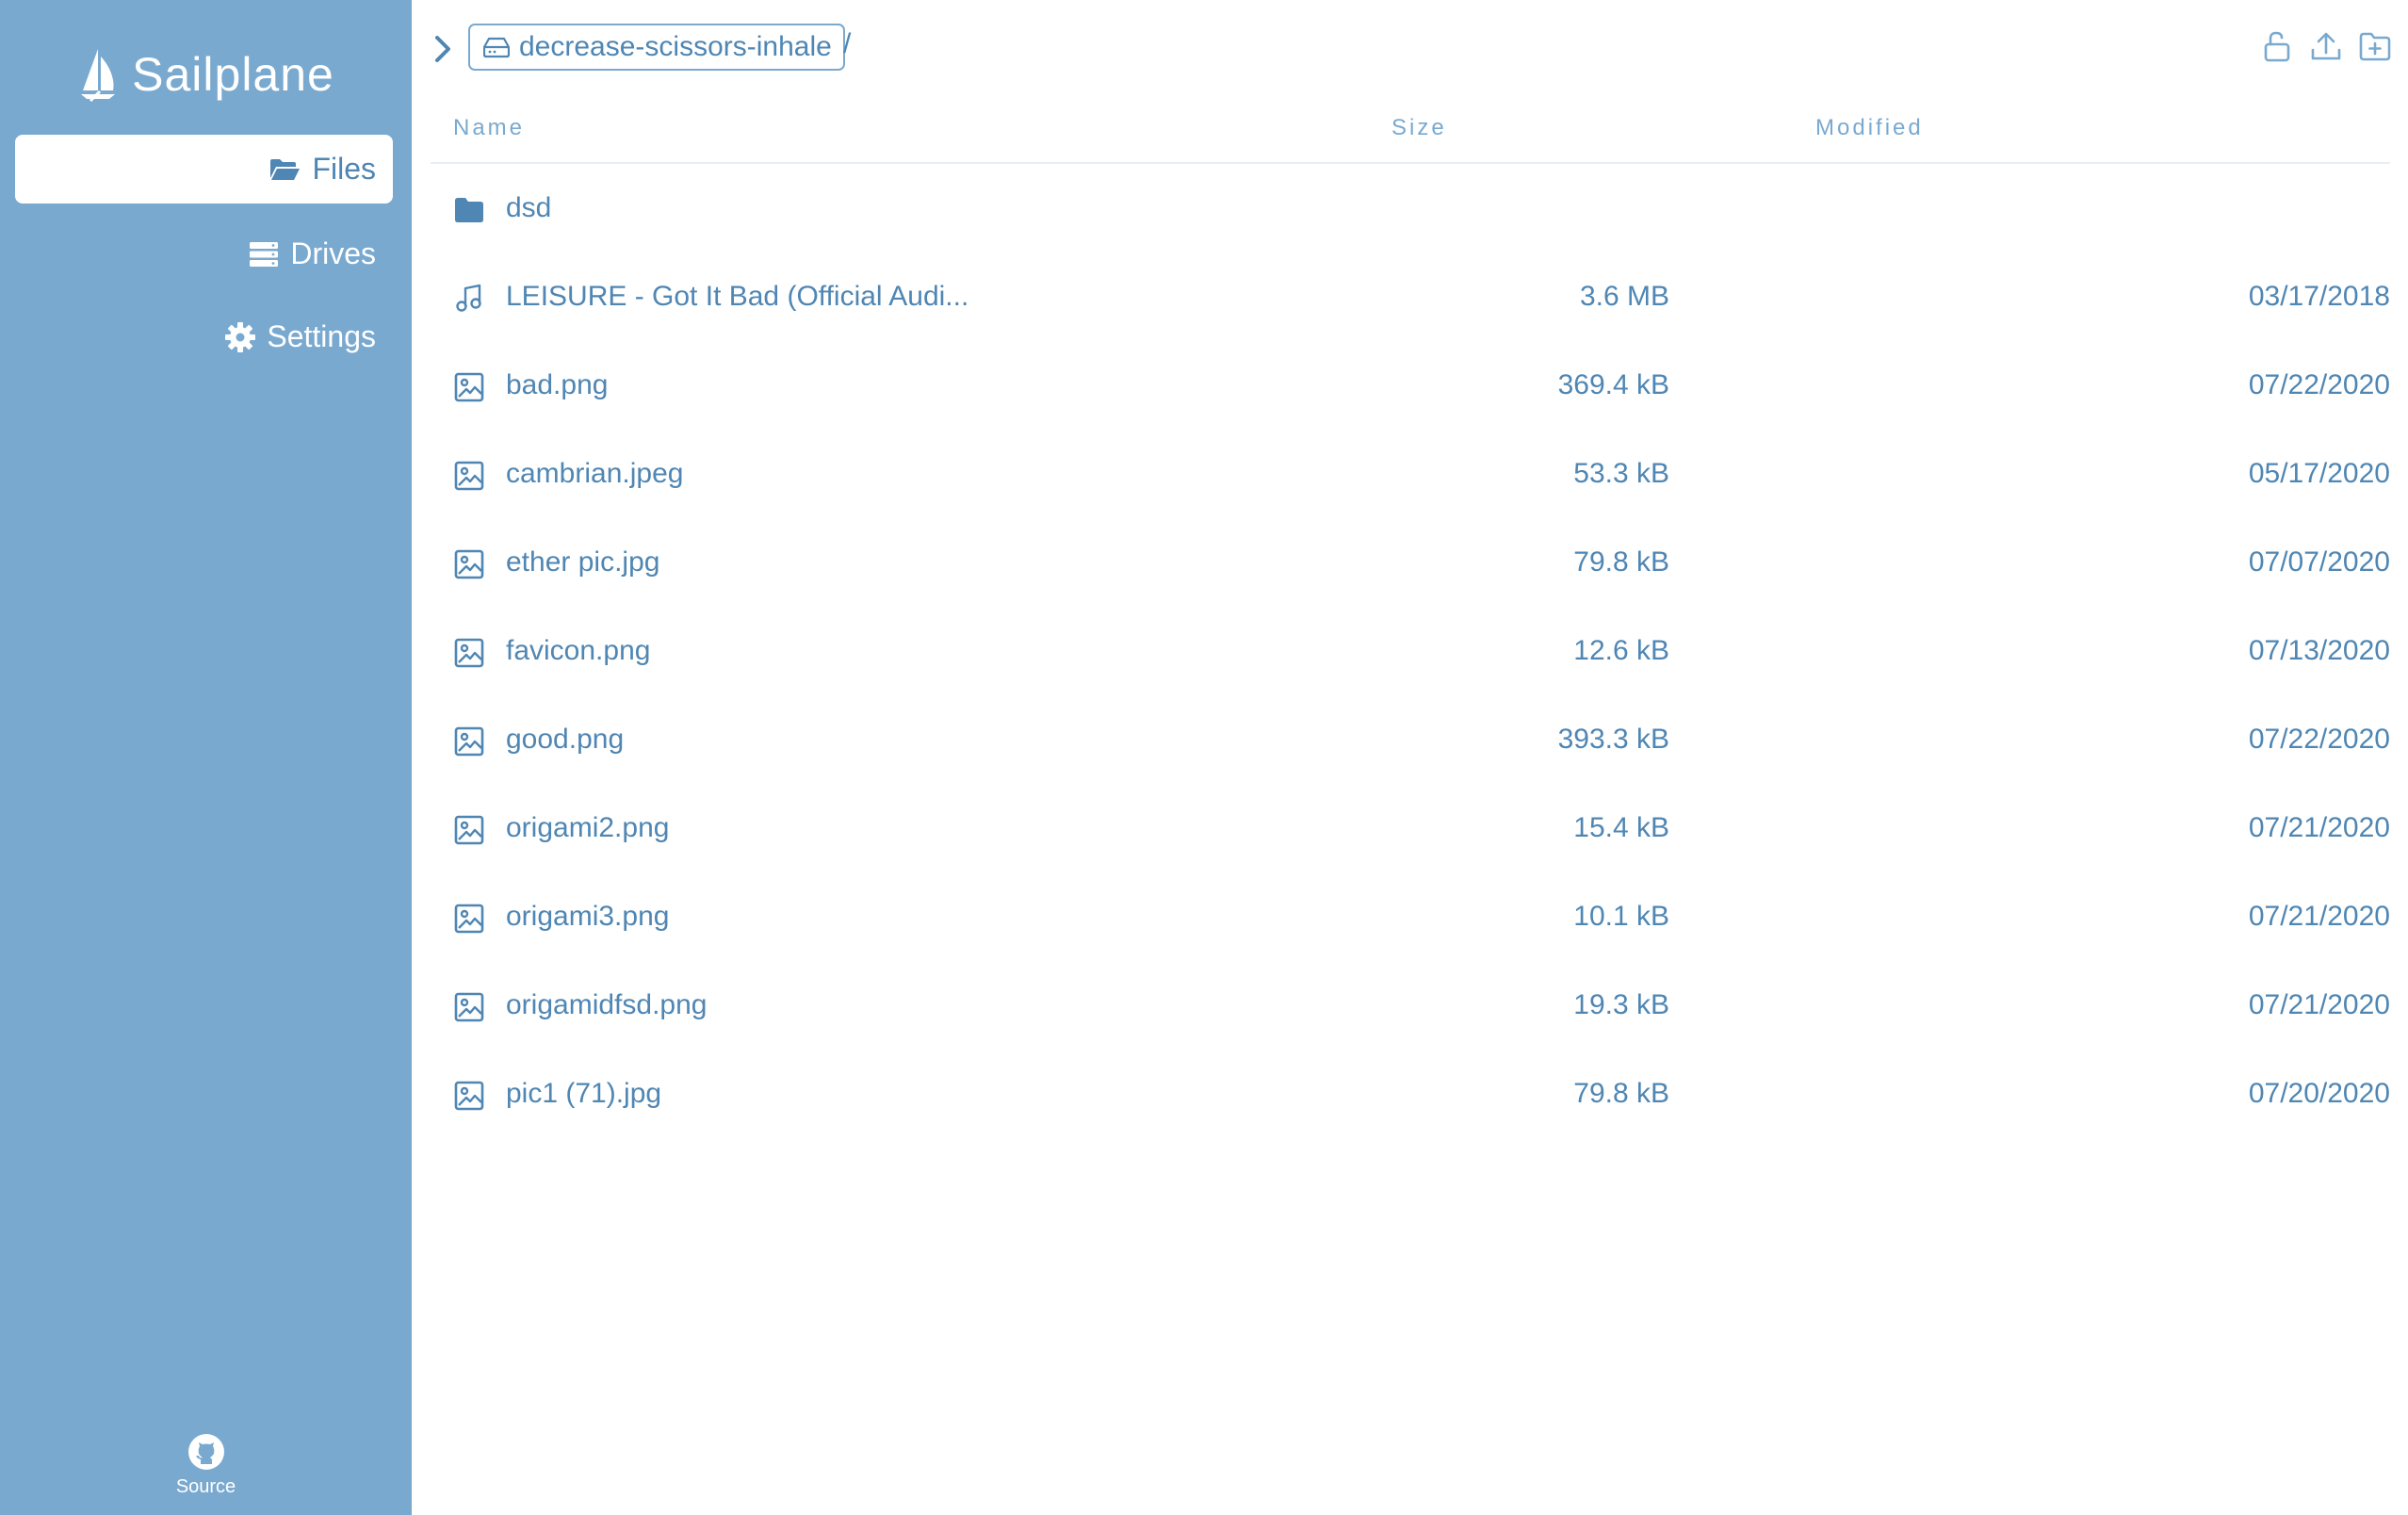 The height and width of the screenshot is (1515, 2408). I want to click on file-name: good.png, so click(565, 739).